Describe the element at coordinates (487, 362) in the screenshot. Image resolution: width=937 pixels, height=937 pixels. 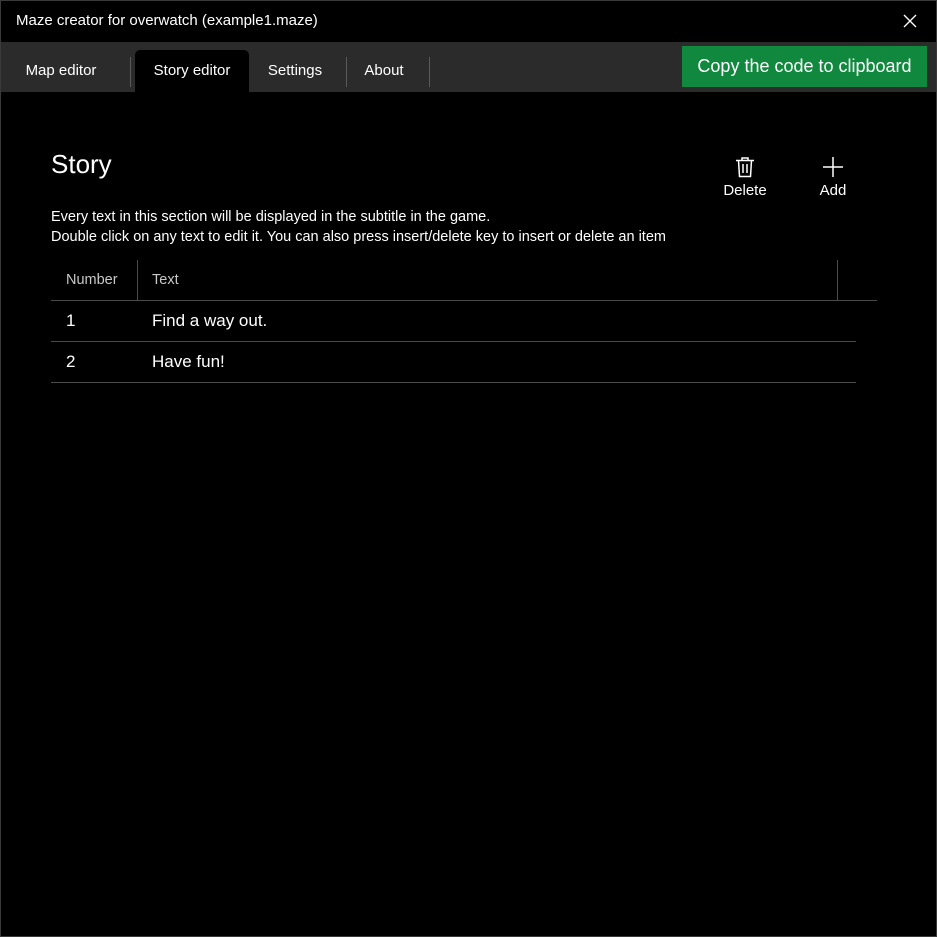
I see `row-text: Have fun!` at that location.